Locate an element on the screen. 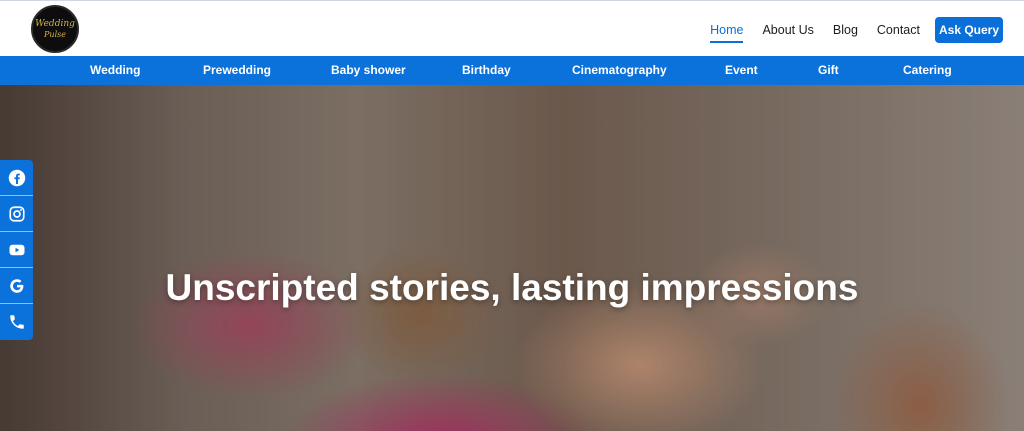 The image size is (1024, 431). category-wedding: Wedding is located at coordinates (115, 70).